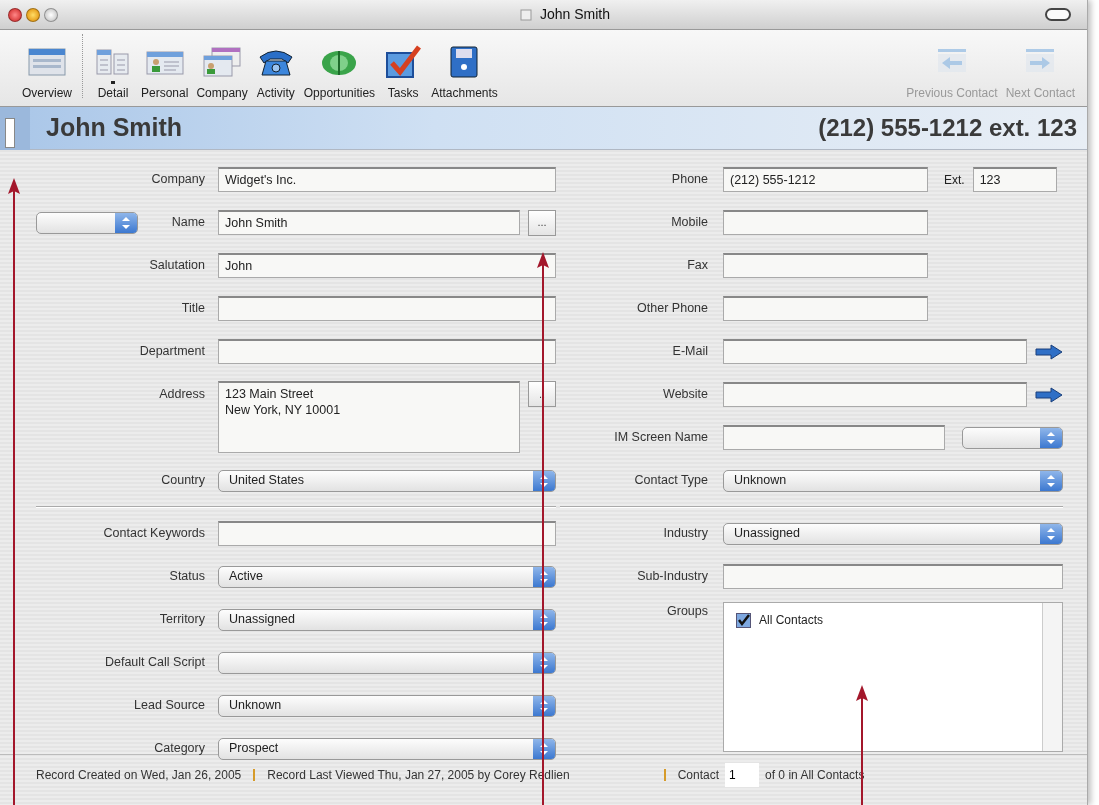  What do you see at coordinates (182, 394) in the screenshot?
I see `field-label: Address` at bounding box center [182, 394].